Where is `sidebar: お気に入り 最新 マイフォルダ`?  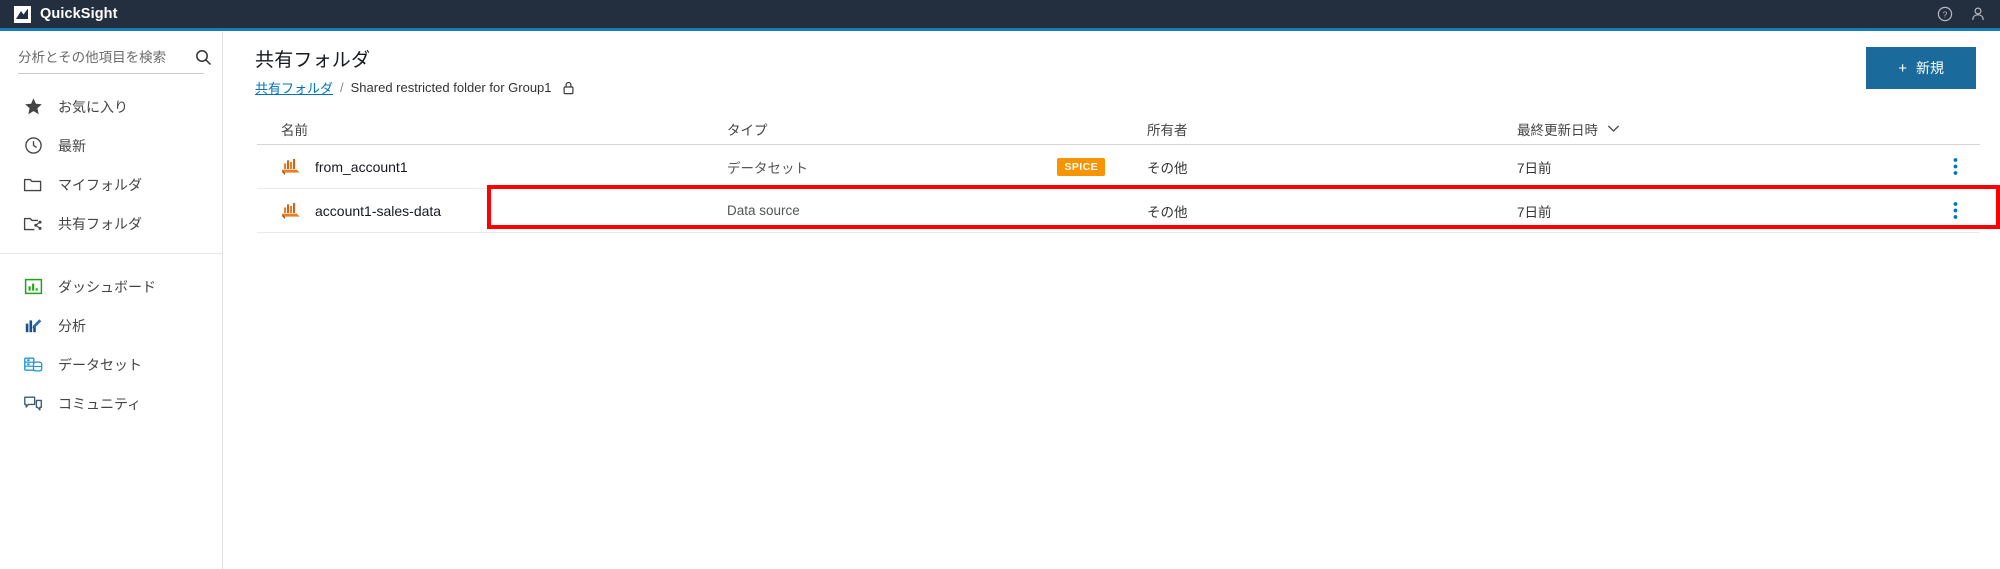
sidebar: お気に入り 最新 マイフォルダ is located at coordinates (111, 300).